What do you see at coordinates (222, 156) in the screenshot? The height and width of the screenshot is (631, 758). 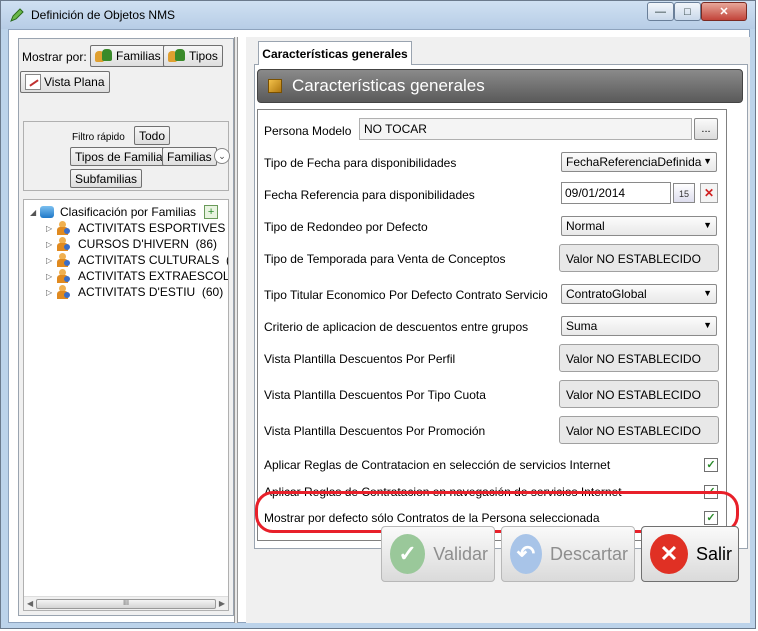 I see `chevron-down-icon: ⌄` at bounding box center [222, 156].